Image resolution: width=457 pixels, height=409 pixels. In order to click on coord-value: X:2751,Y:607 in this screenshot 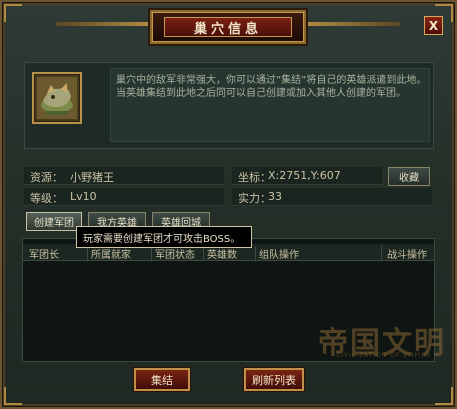, I will do `click(304, 175)`.